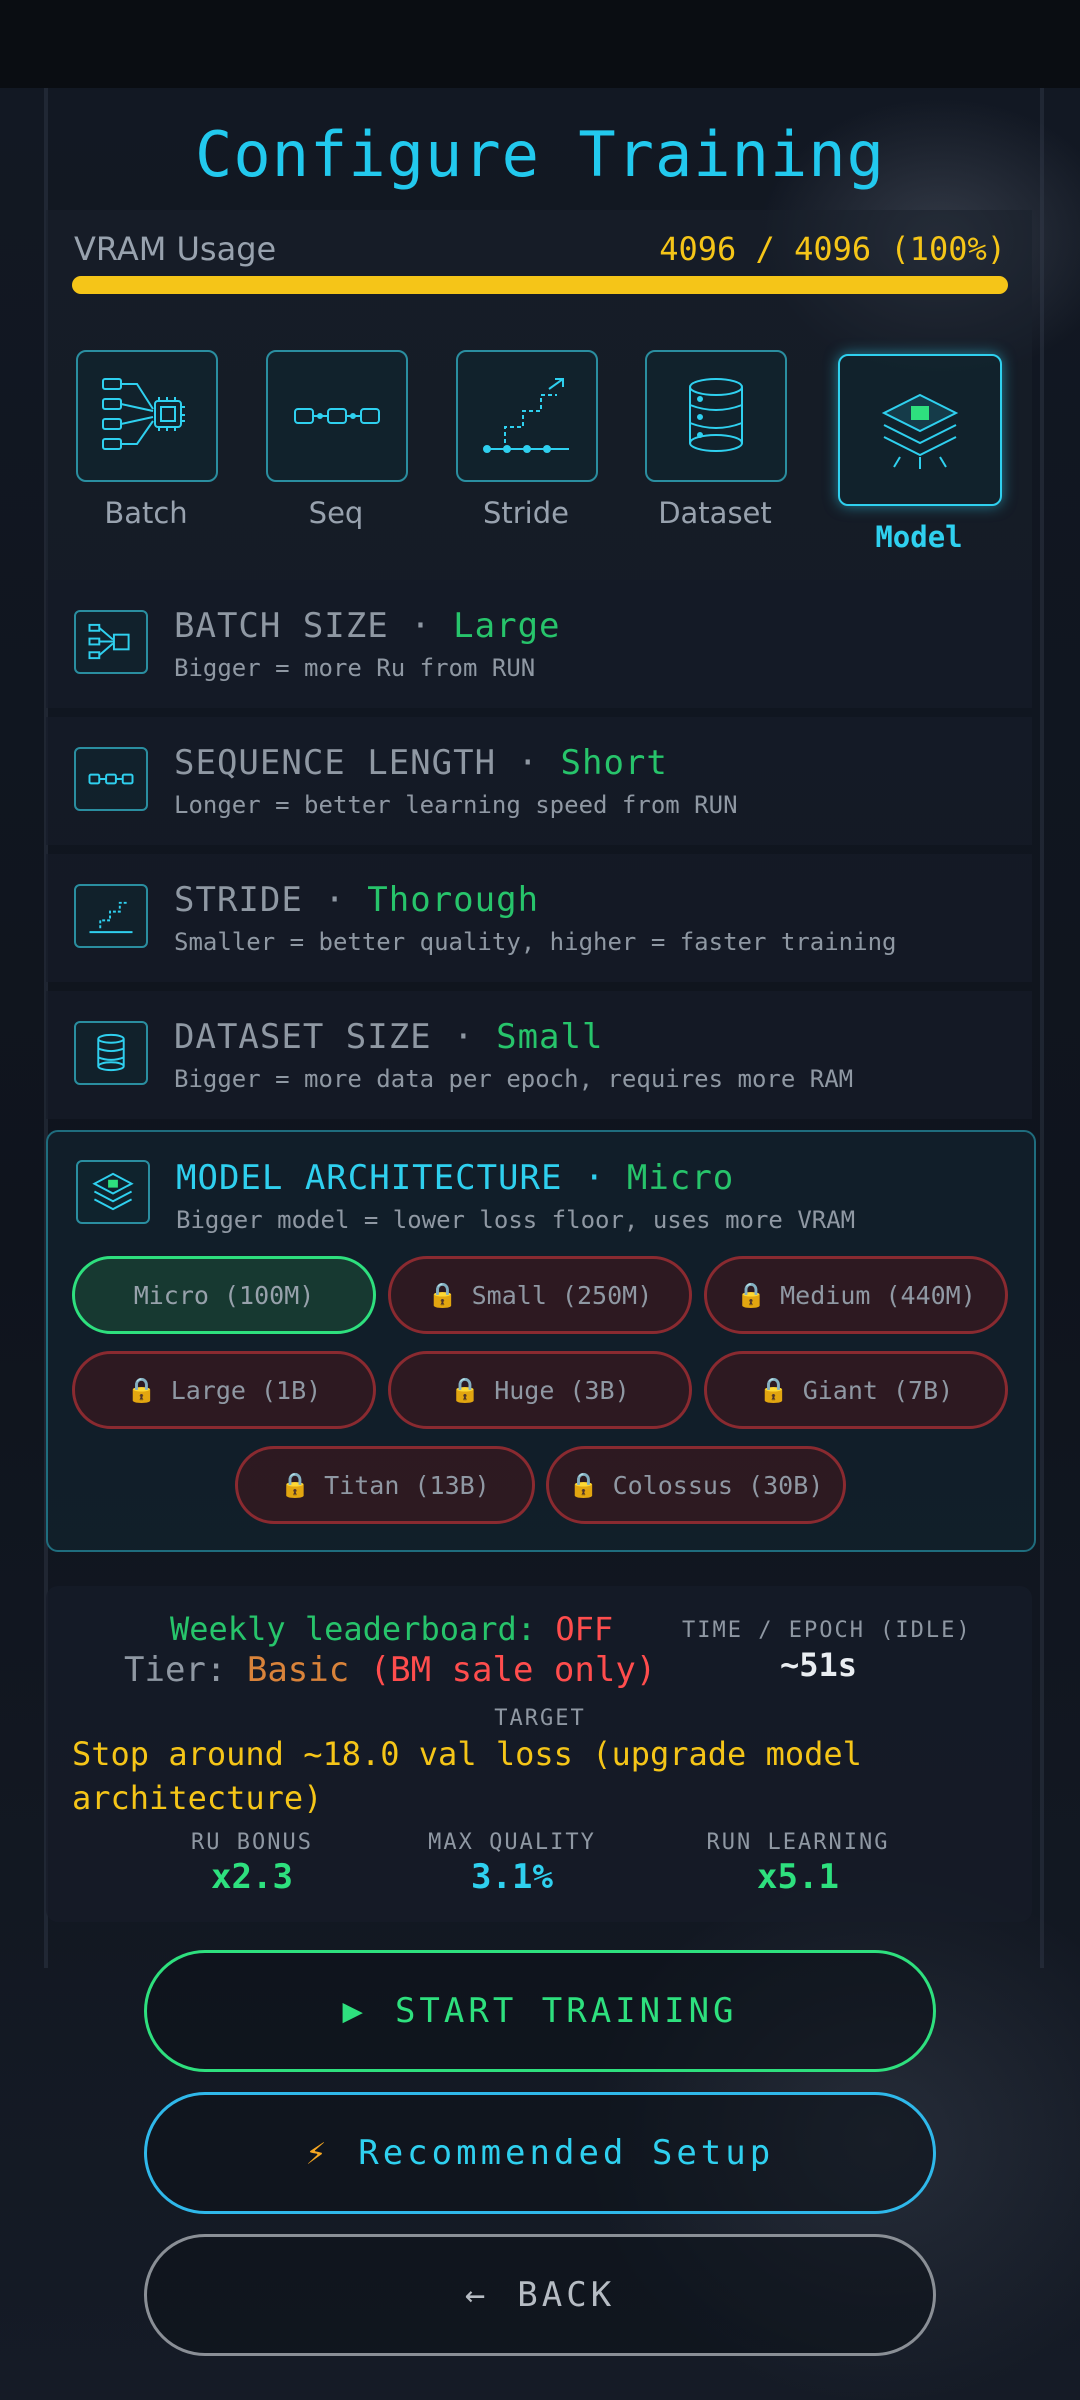 This screenshot has height=2400, width=1080. Describe the element at coordinates (525, 513) in the screenshot. I see `tab-stride-label: Stride` at that location.